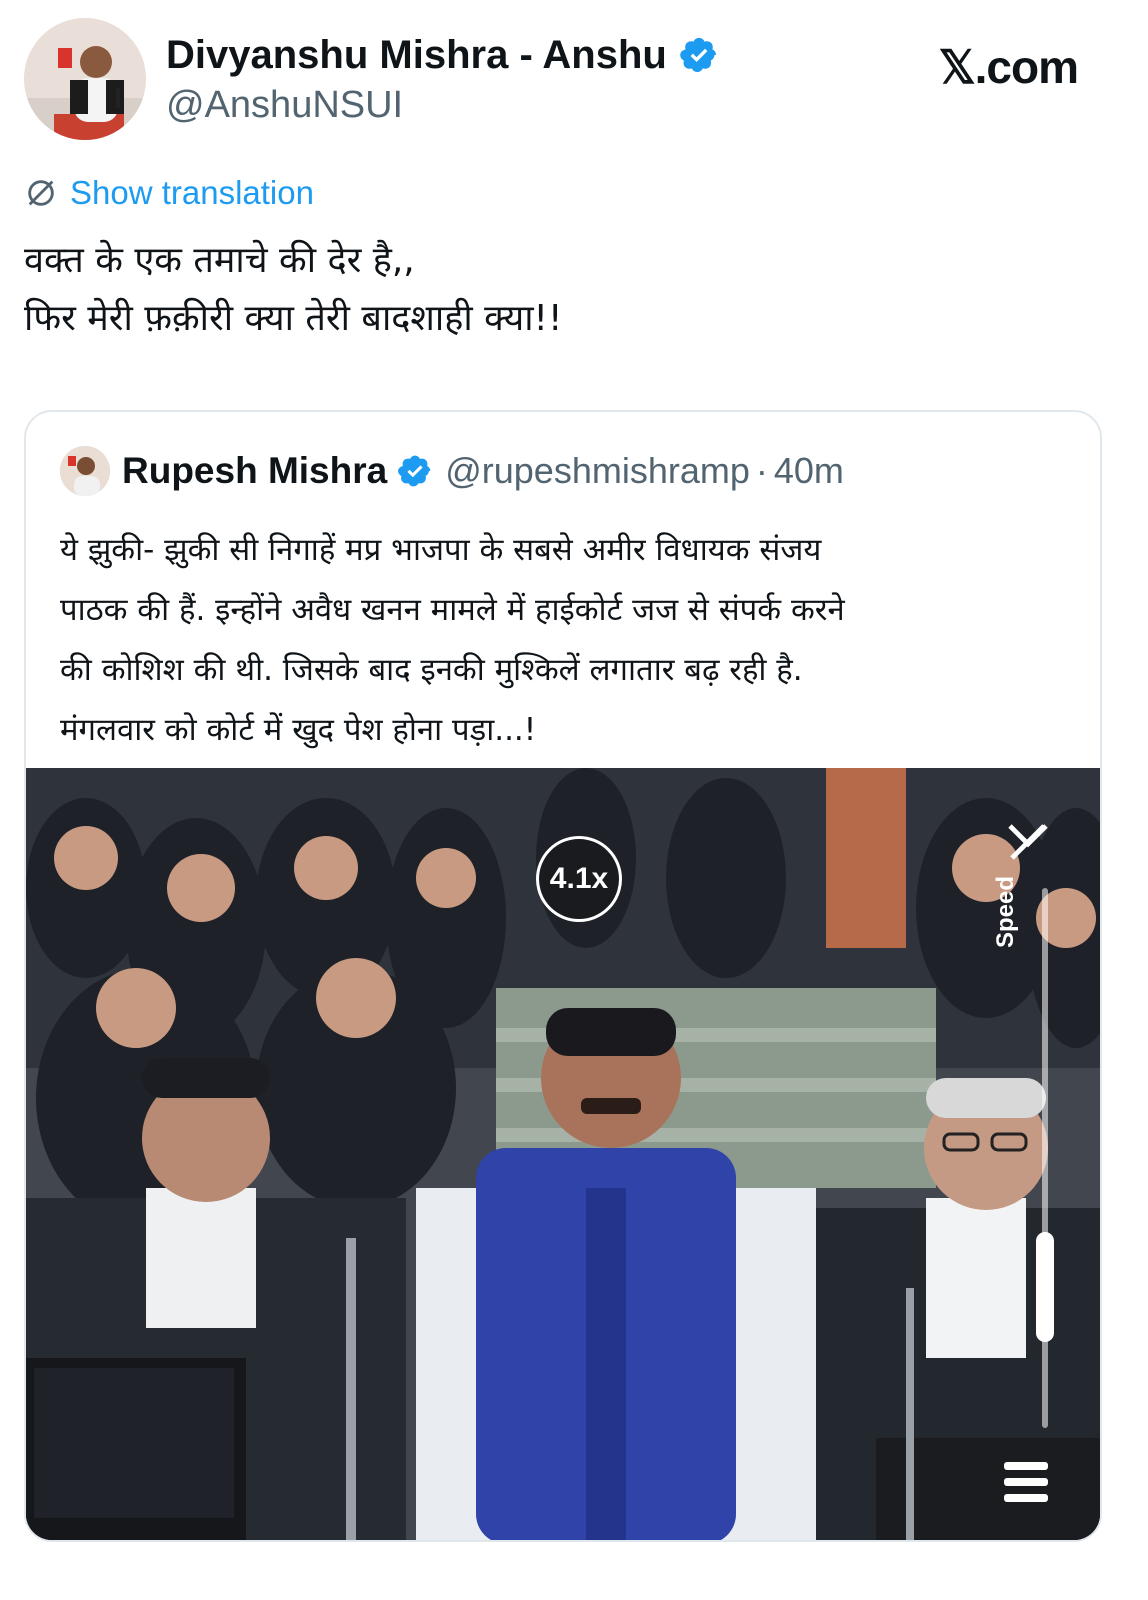 The height and width of the screenshot is (1600, 1148). I want to click on speed-icon, so click(1028, 842).